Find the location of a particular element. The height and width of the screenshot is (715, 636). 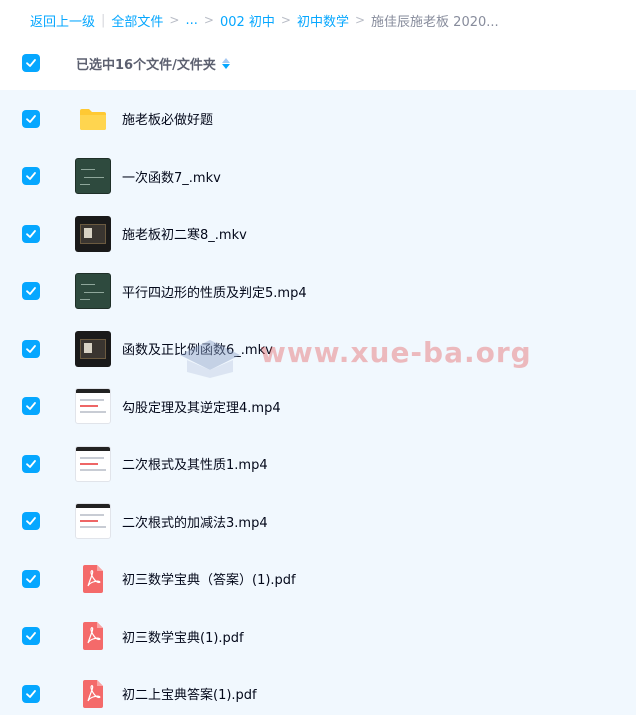

file-name: 函数及正比例函数6_.mkv is located at coordinates (197, 348).